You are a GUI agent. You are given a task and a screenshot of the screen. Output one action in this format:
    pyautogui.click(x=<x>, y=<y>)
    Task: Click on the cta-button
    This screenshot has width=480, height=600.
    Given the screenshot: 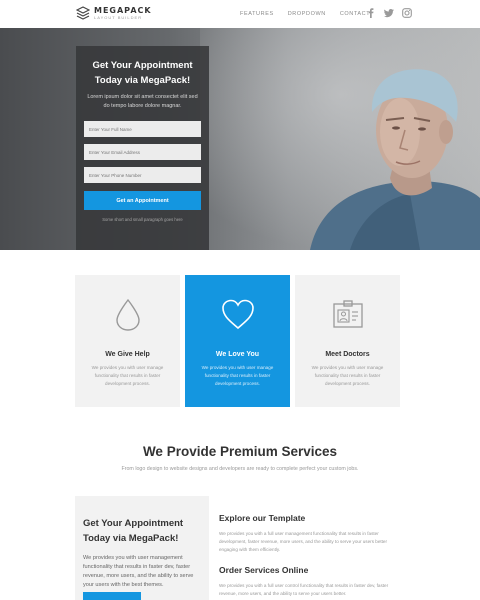 What is the action you would take?
    pyautogui.click(x=112, y=596)
    